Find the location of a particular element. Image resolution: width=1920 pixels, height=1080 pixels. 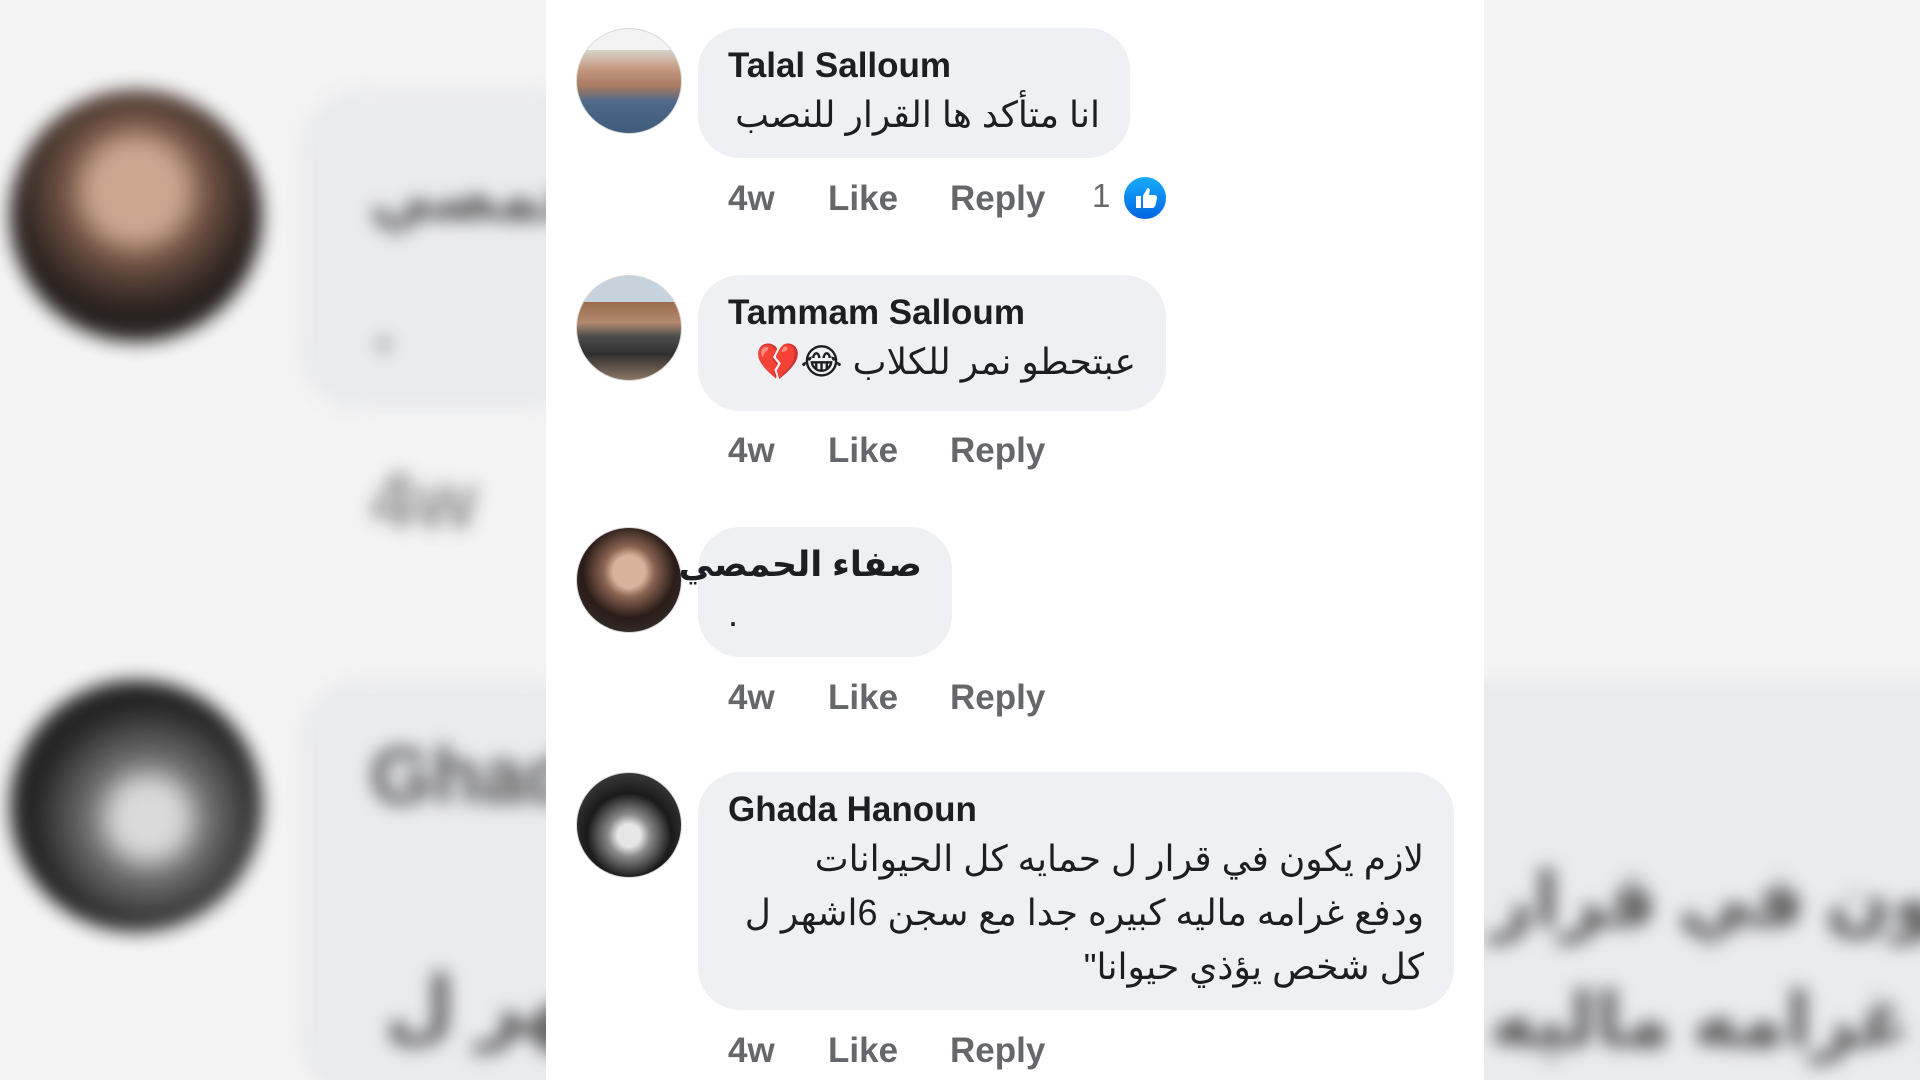

comment-author: صفاء الحمصي is located at coordinates (801, 565).